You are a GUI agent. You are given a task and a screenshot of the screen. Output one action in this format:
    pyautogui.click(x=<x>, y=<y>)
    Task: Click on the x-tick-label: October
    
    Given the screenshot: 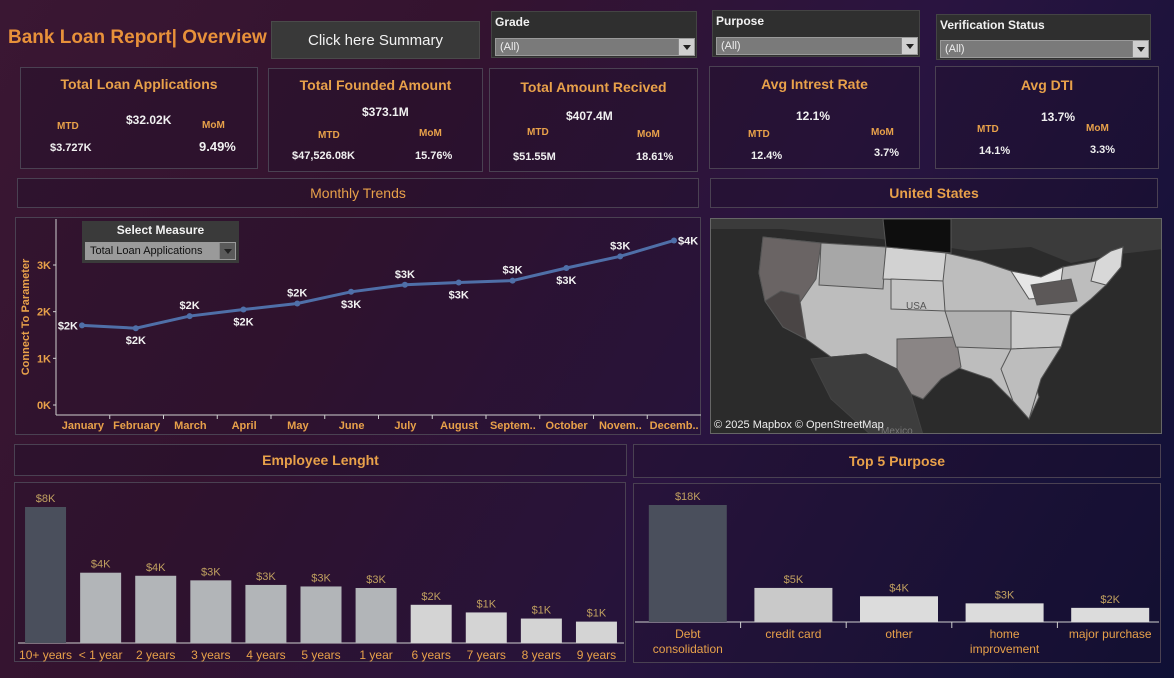 What is the action you would take?
    pyautogui.click(x=567, y=426)
    